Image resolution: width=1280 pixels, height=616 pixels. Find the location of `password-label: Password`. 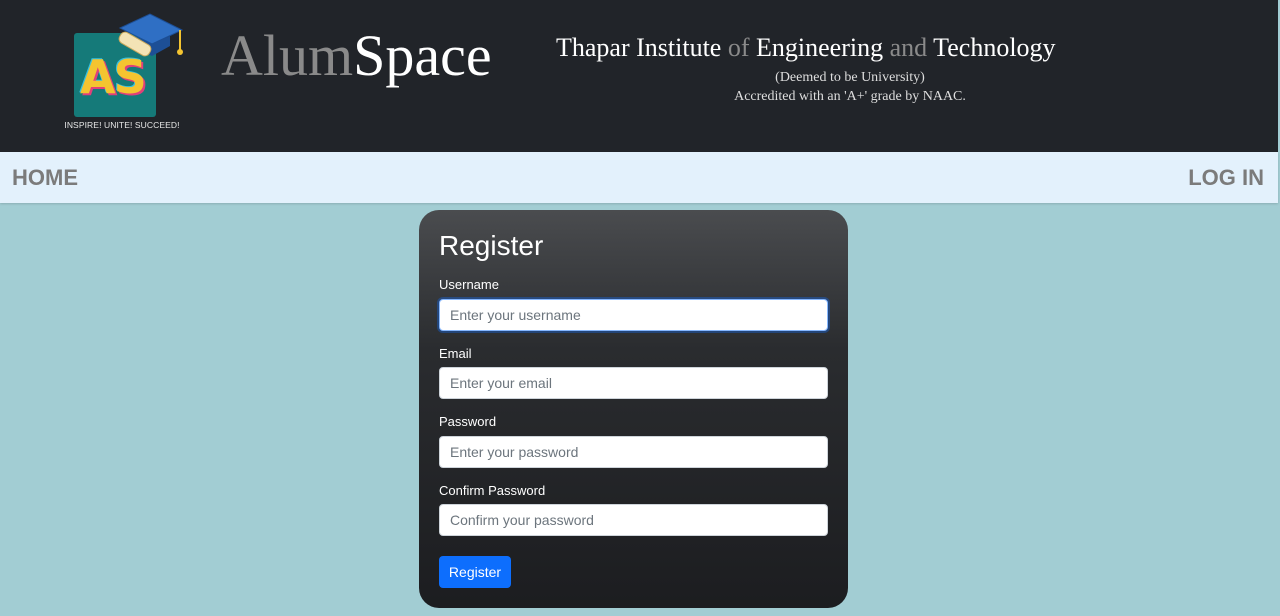

password-label: Password is located at coordinates (468, 421).